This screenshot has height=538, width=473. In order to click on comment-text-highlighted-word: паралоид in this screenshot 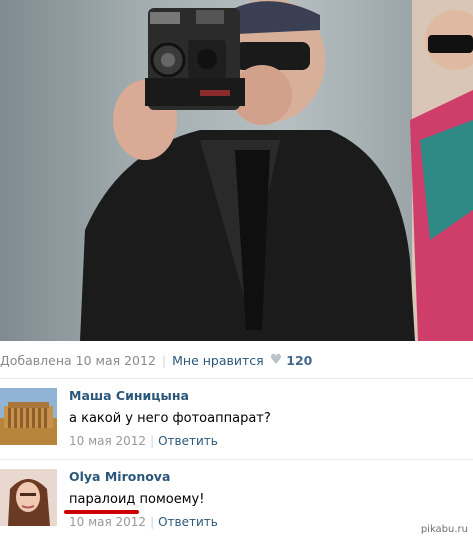, I will do `click(102, 499)`.